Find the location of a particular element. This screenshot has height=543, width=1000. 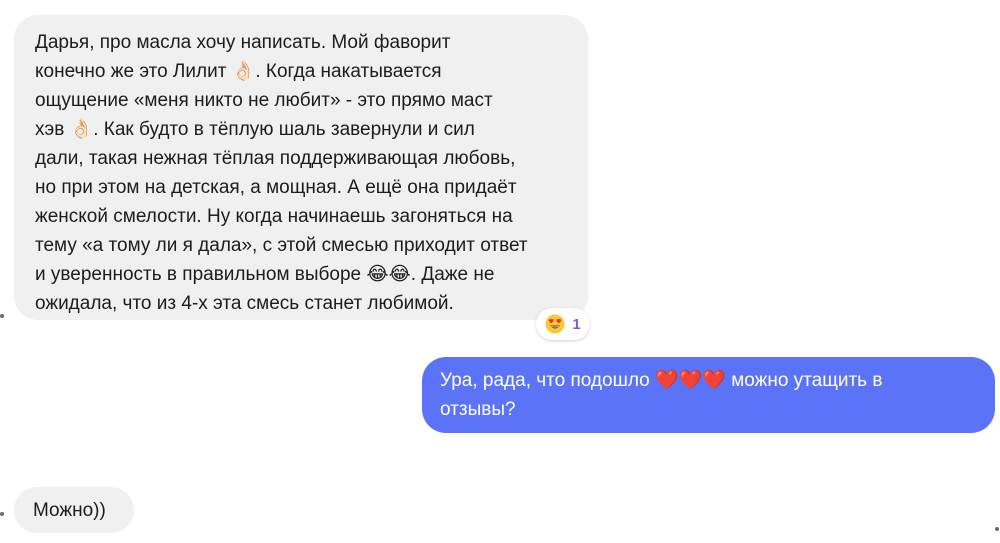

message-reaction: 1 is located at coordinates (563, 324).